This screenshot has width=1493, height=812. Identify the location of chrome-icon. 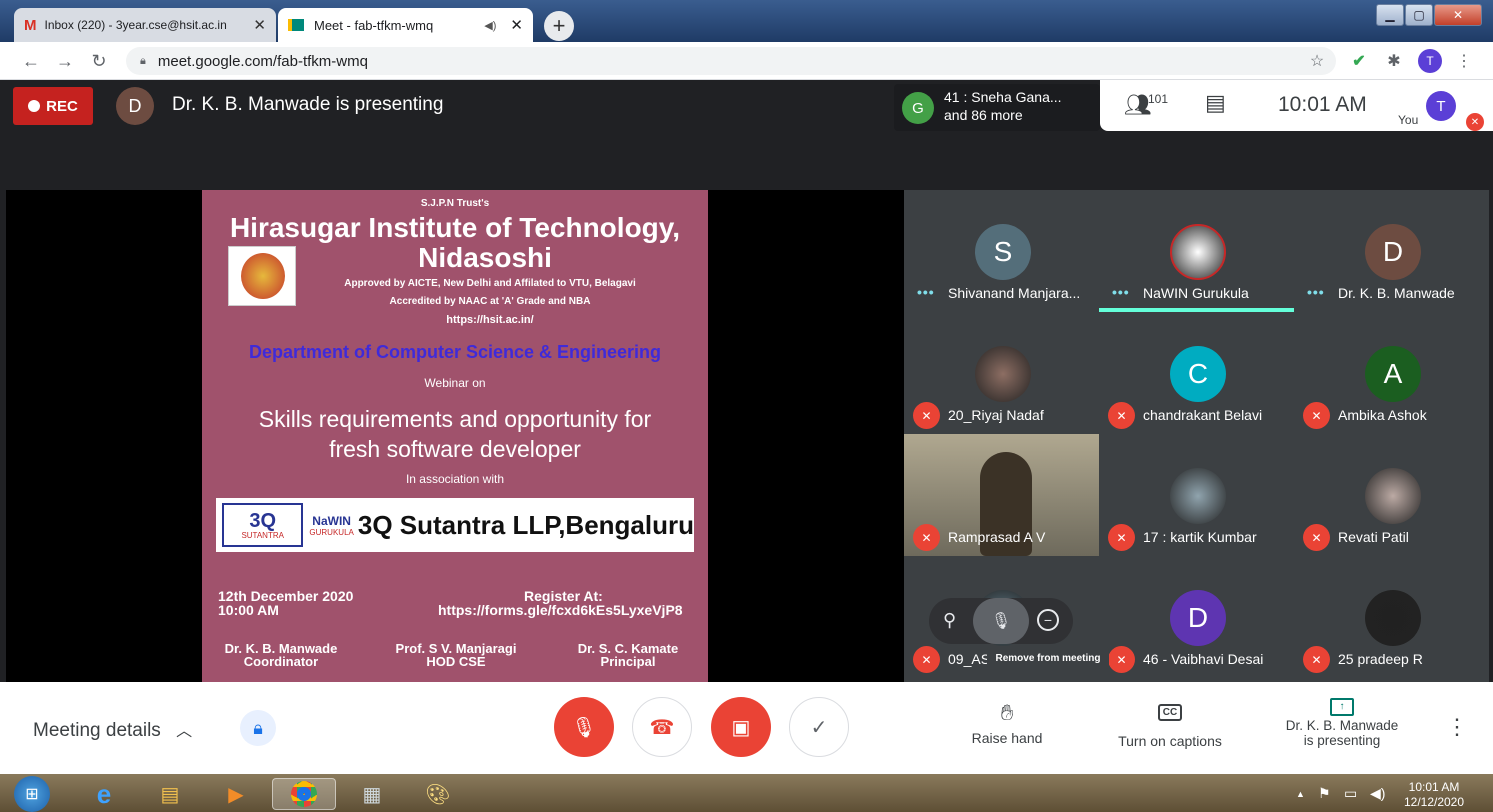
(304, 794).